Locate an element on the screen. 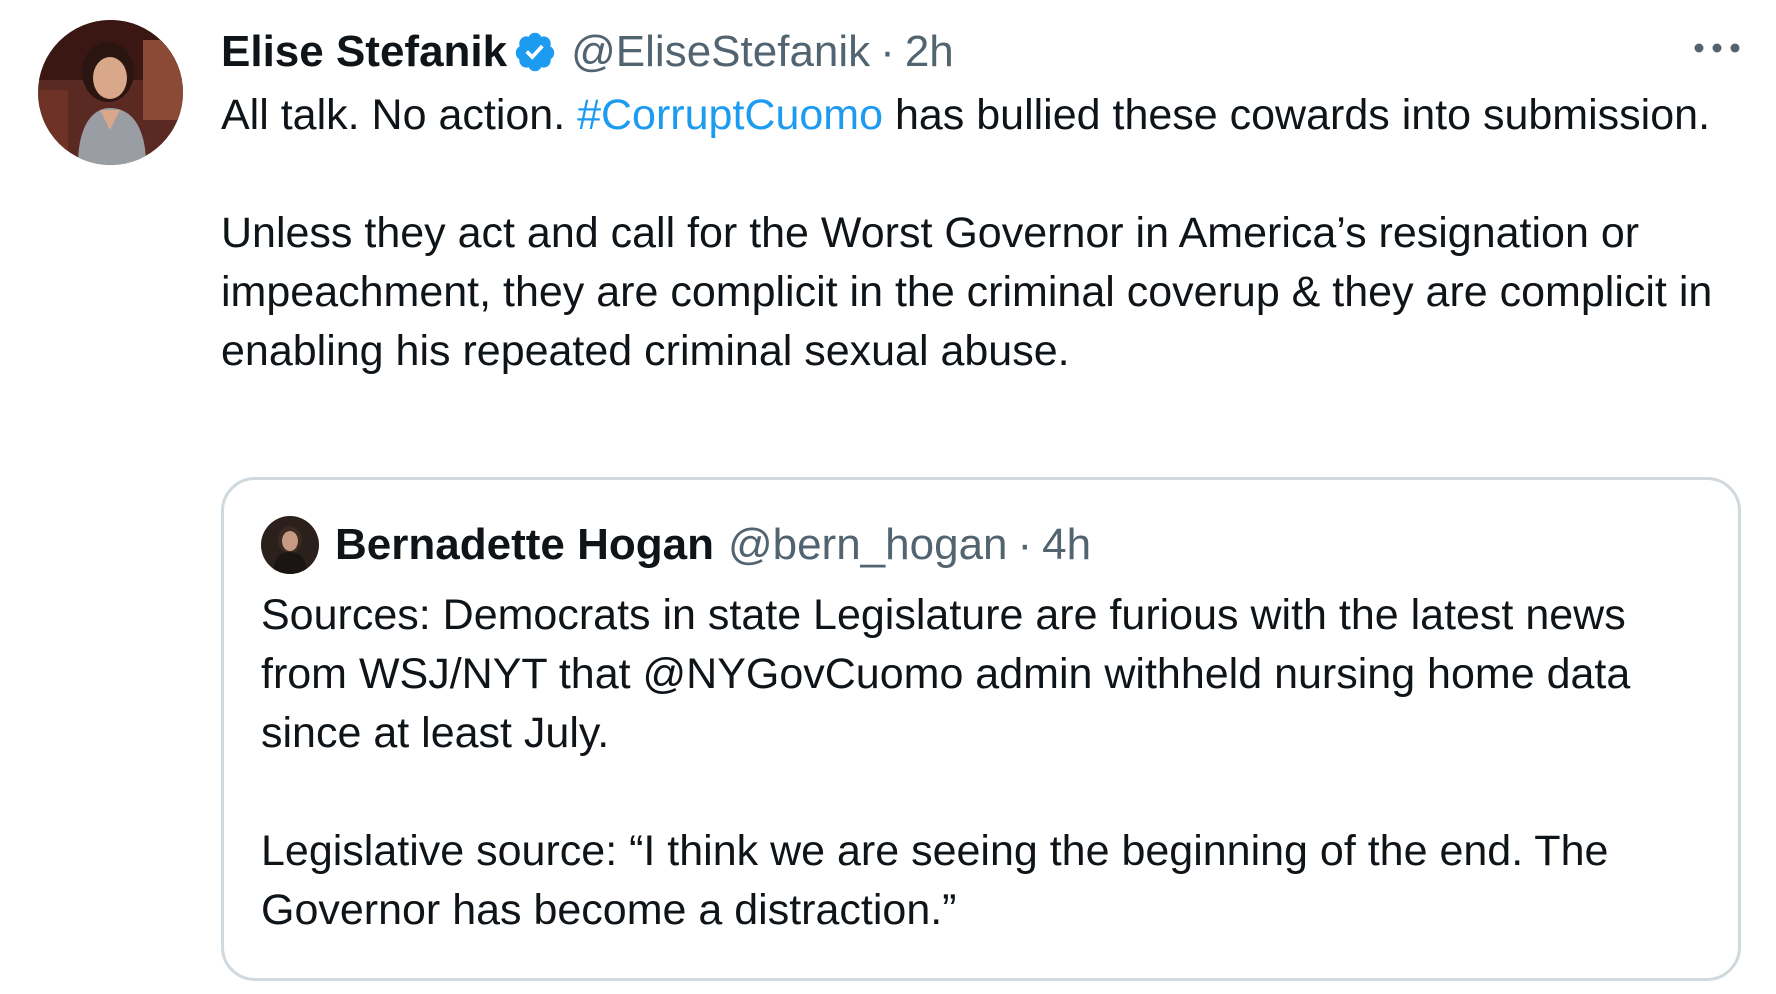 This screenshot has width=1776, height=994. more-options-button is located at coordinates (1717, 48).